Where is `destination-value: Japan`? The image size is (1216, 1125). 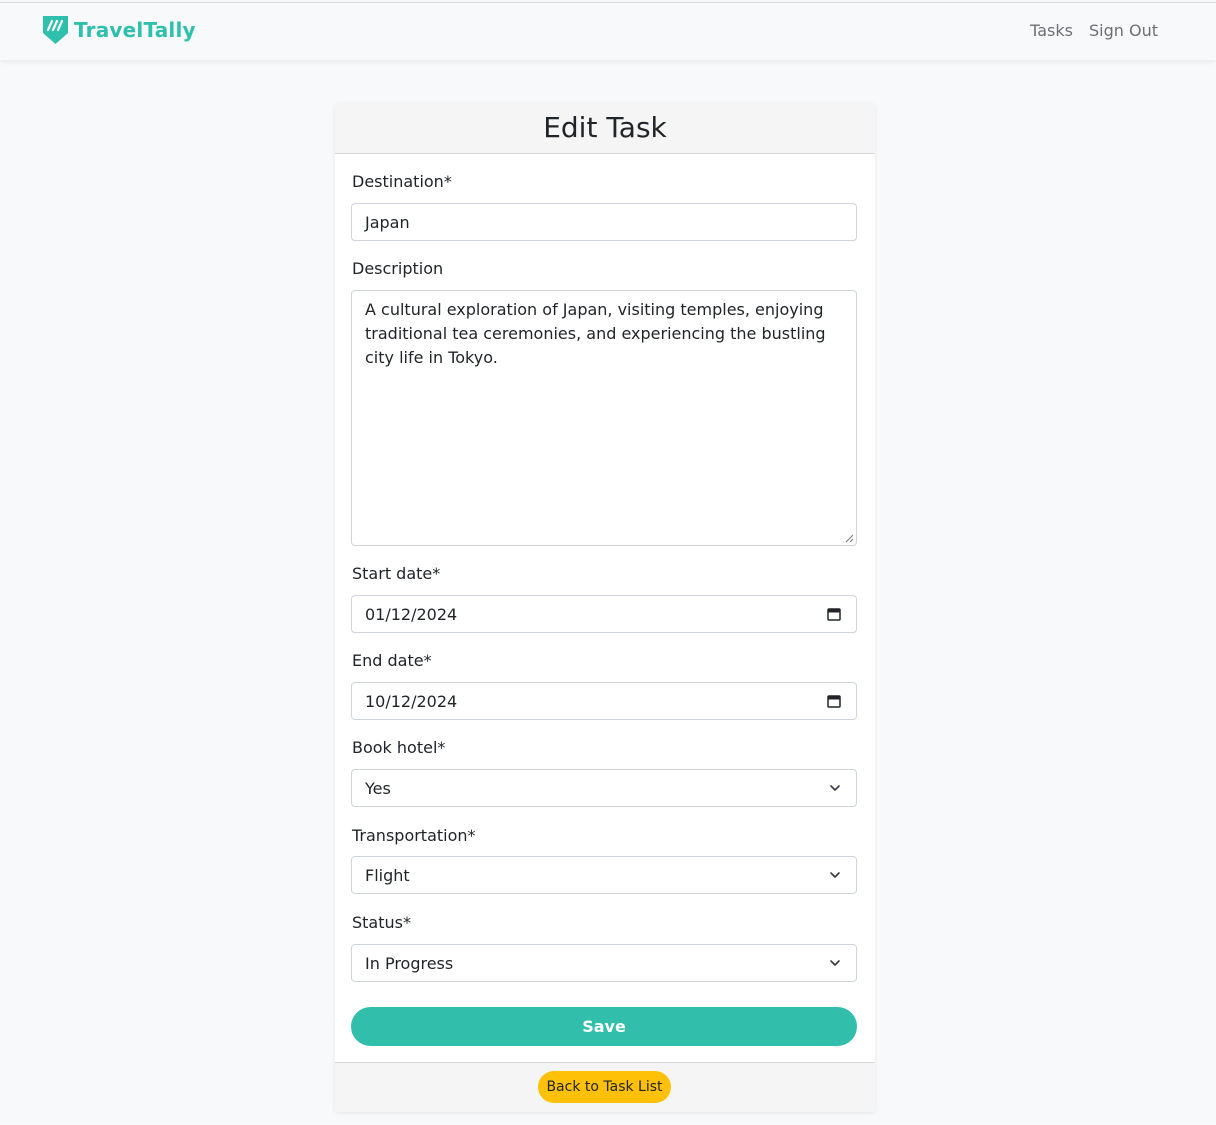
destination-value: Japan is located at coordinates (387, 222).